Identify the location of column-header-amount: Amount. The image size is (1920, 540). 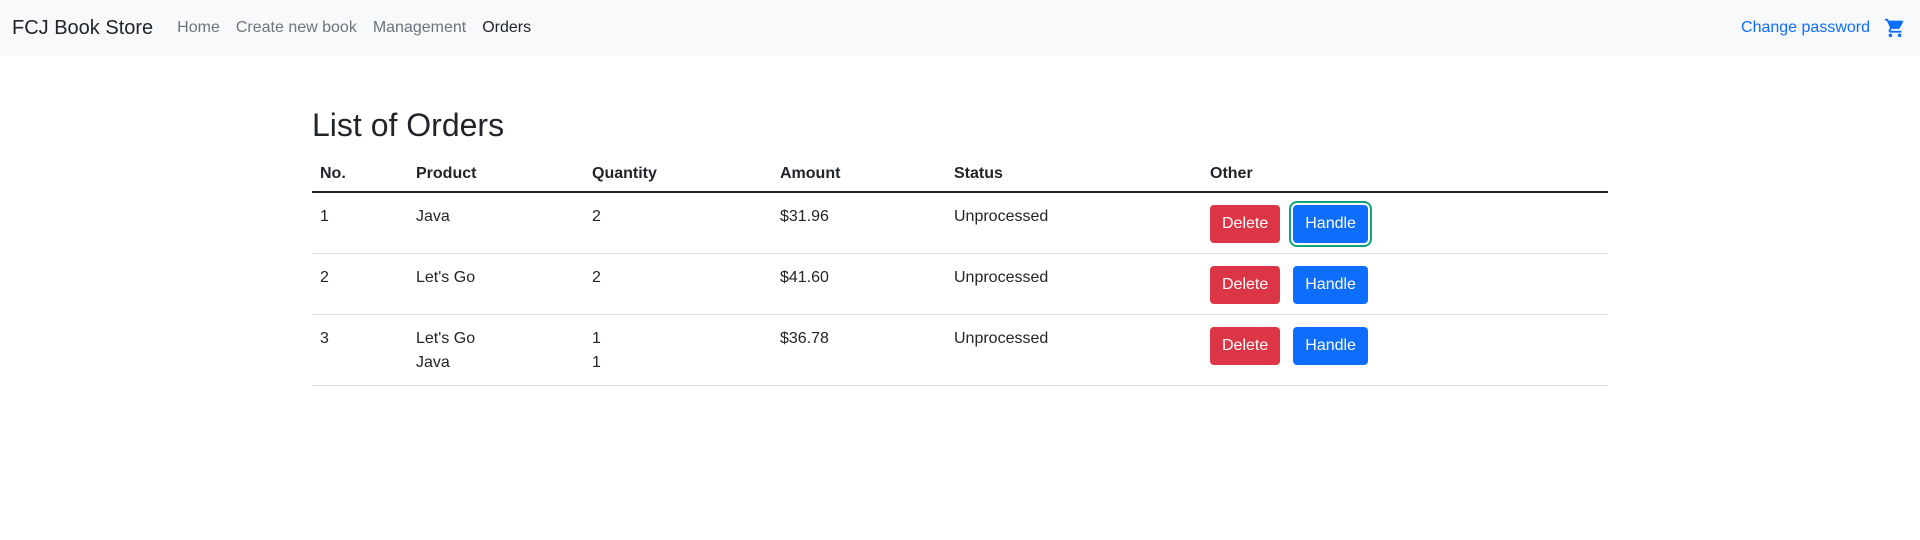
(859, 173).